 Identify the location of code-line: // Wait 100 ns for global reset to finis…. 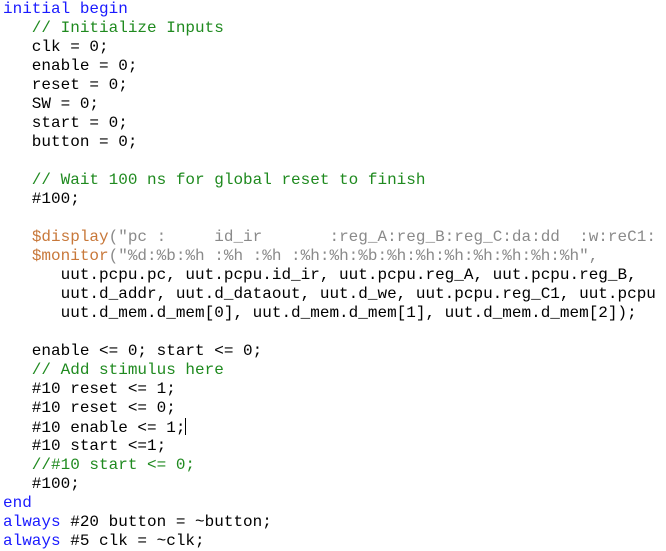
(329, 180).